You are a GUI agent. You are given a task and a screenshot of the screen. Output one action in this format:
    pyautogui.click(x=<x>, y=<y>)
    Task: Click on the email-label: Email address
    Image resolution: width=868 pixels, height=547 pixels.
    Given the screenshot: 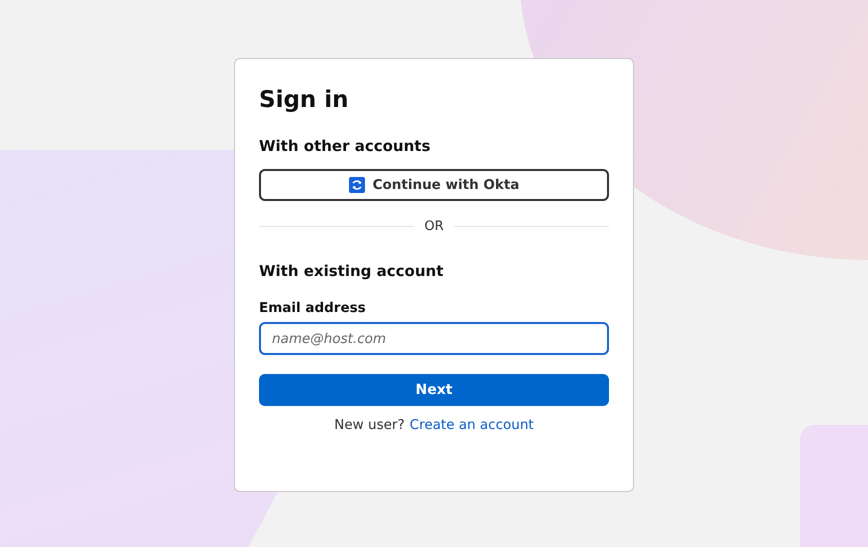 What is the action you would take?
    pyautogui.click(x=312, y=308)
    